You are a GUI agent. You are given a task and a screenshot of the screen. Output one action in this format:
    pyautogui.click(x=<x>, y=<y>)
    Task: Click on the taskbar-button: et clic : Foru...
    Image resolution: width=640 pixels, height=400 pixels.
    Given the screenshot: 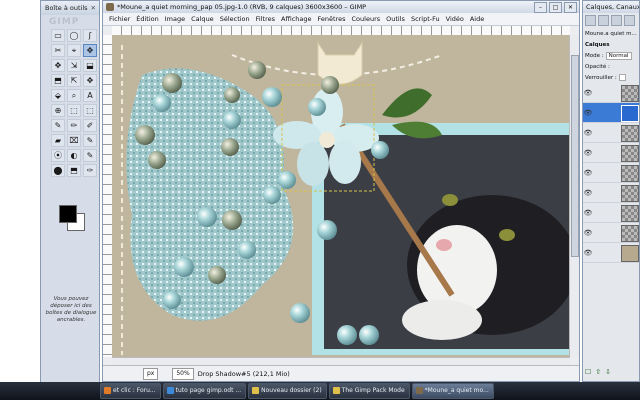 What is the action you would take?
    pyautogui.click(x=130, y=391)
    